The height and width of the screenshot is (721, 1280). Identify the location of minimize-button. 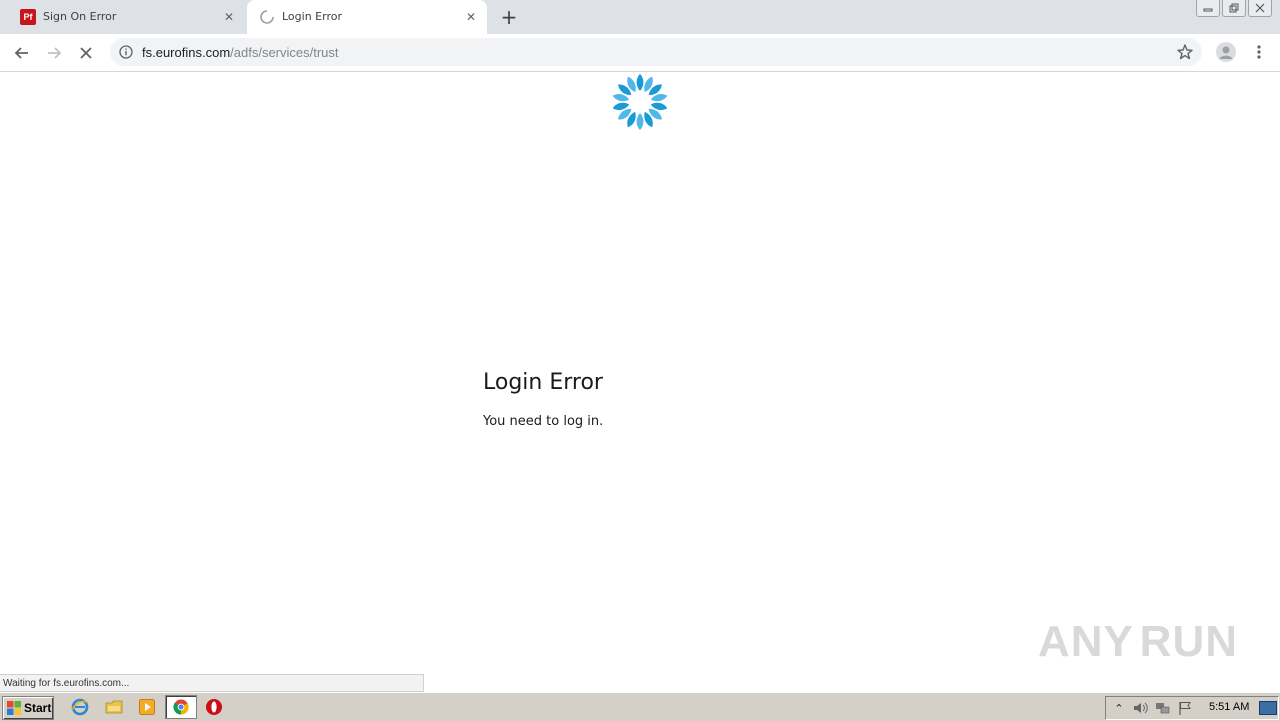
(1208, 8).